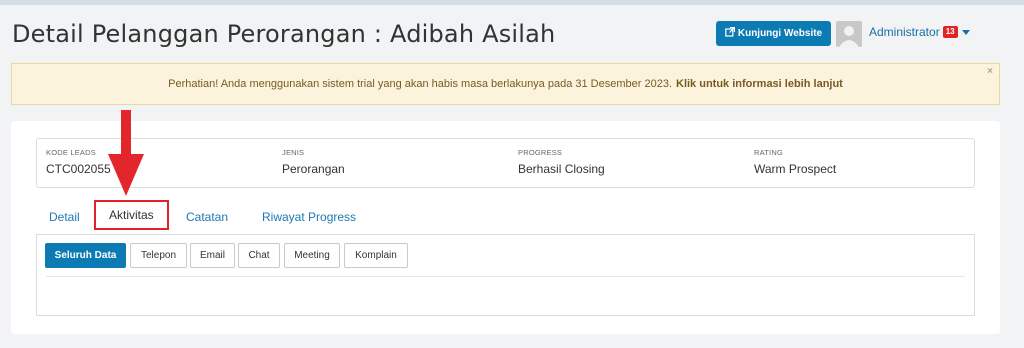 This screenshot has height=348, width=1024. I want to click on user-menu: Administrator 13, so click(919, 32).